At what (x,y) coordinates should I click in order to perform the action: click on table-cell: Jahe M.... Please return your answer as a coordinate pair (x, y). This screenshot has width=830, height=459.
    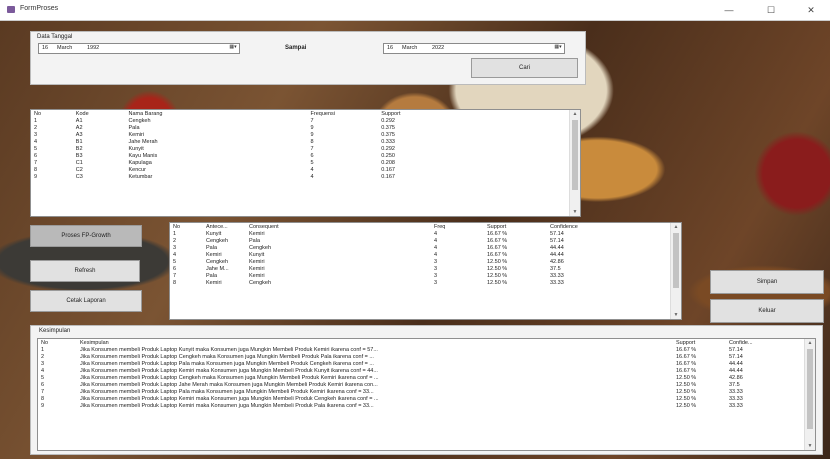
    Looking at the image, I should click on (217, 269).